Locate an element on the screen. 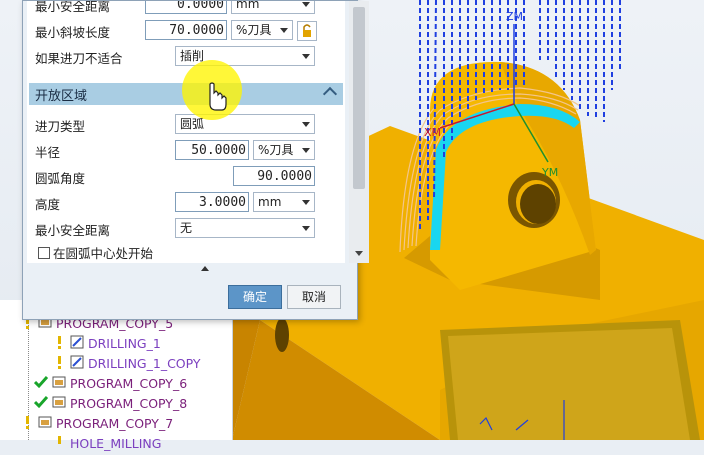  tree-item-drilling-1-copy: DRILLING_1_COPY is located at coordinates (127, 364).